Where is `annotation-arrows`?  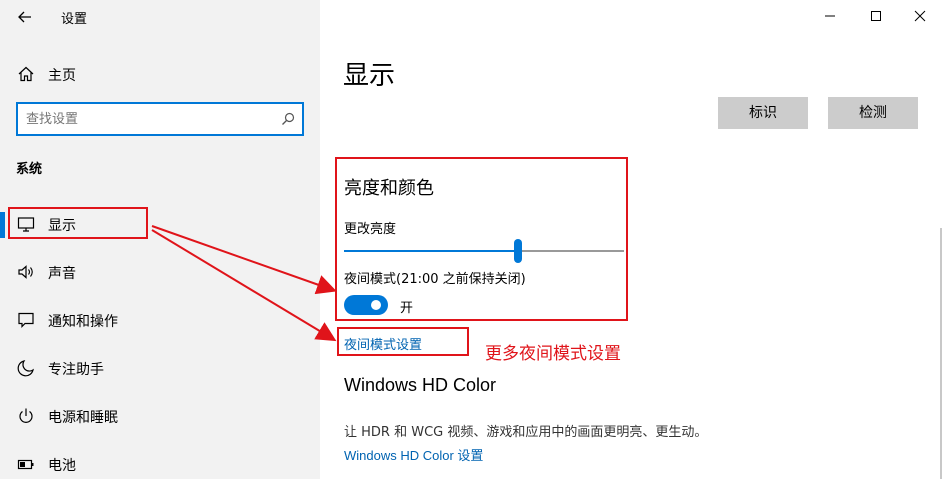
annotation-arrows is located at coordinates (244, 283).